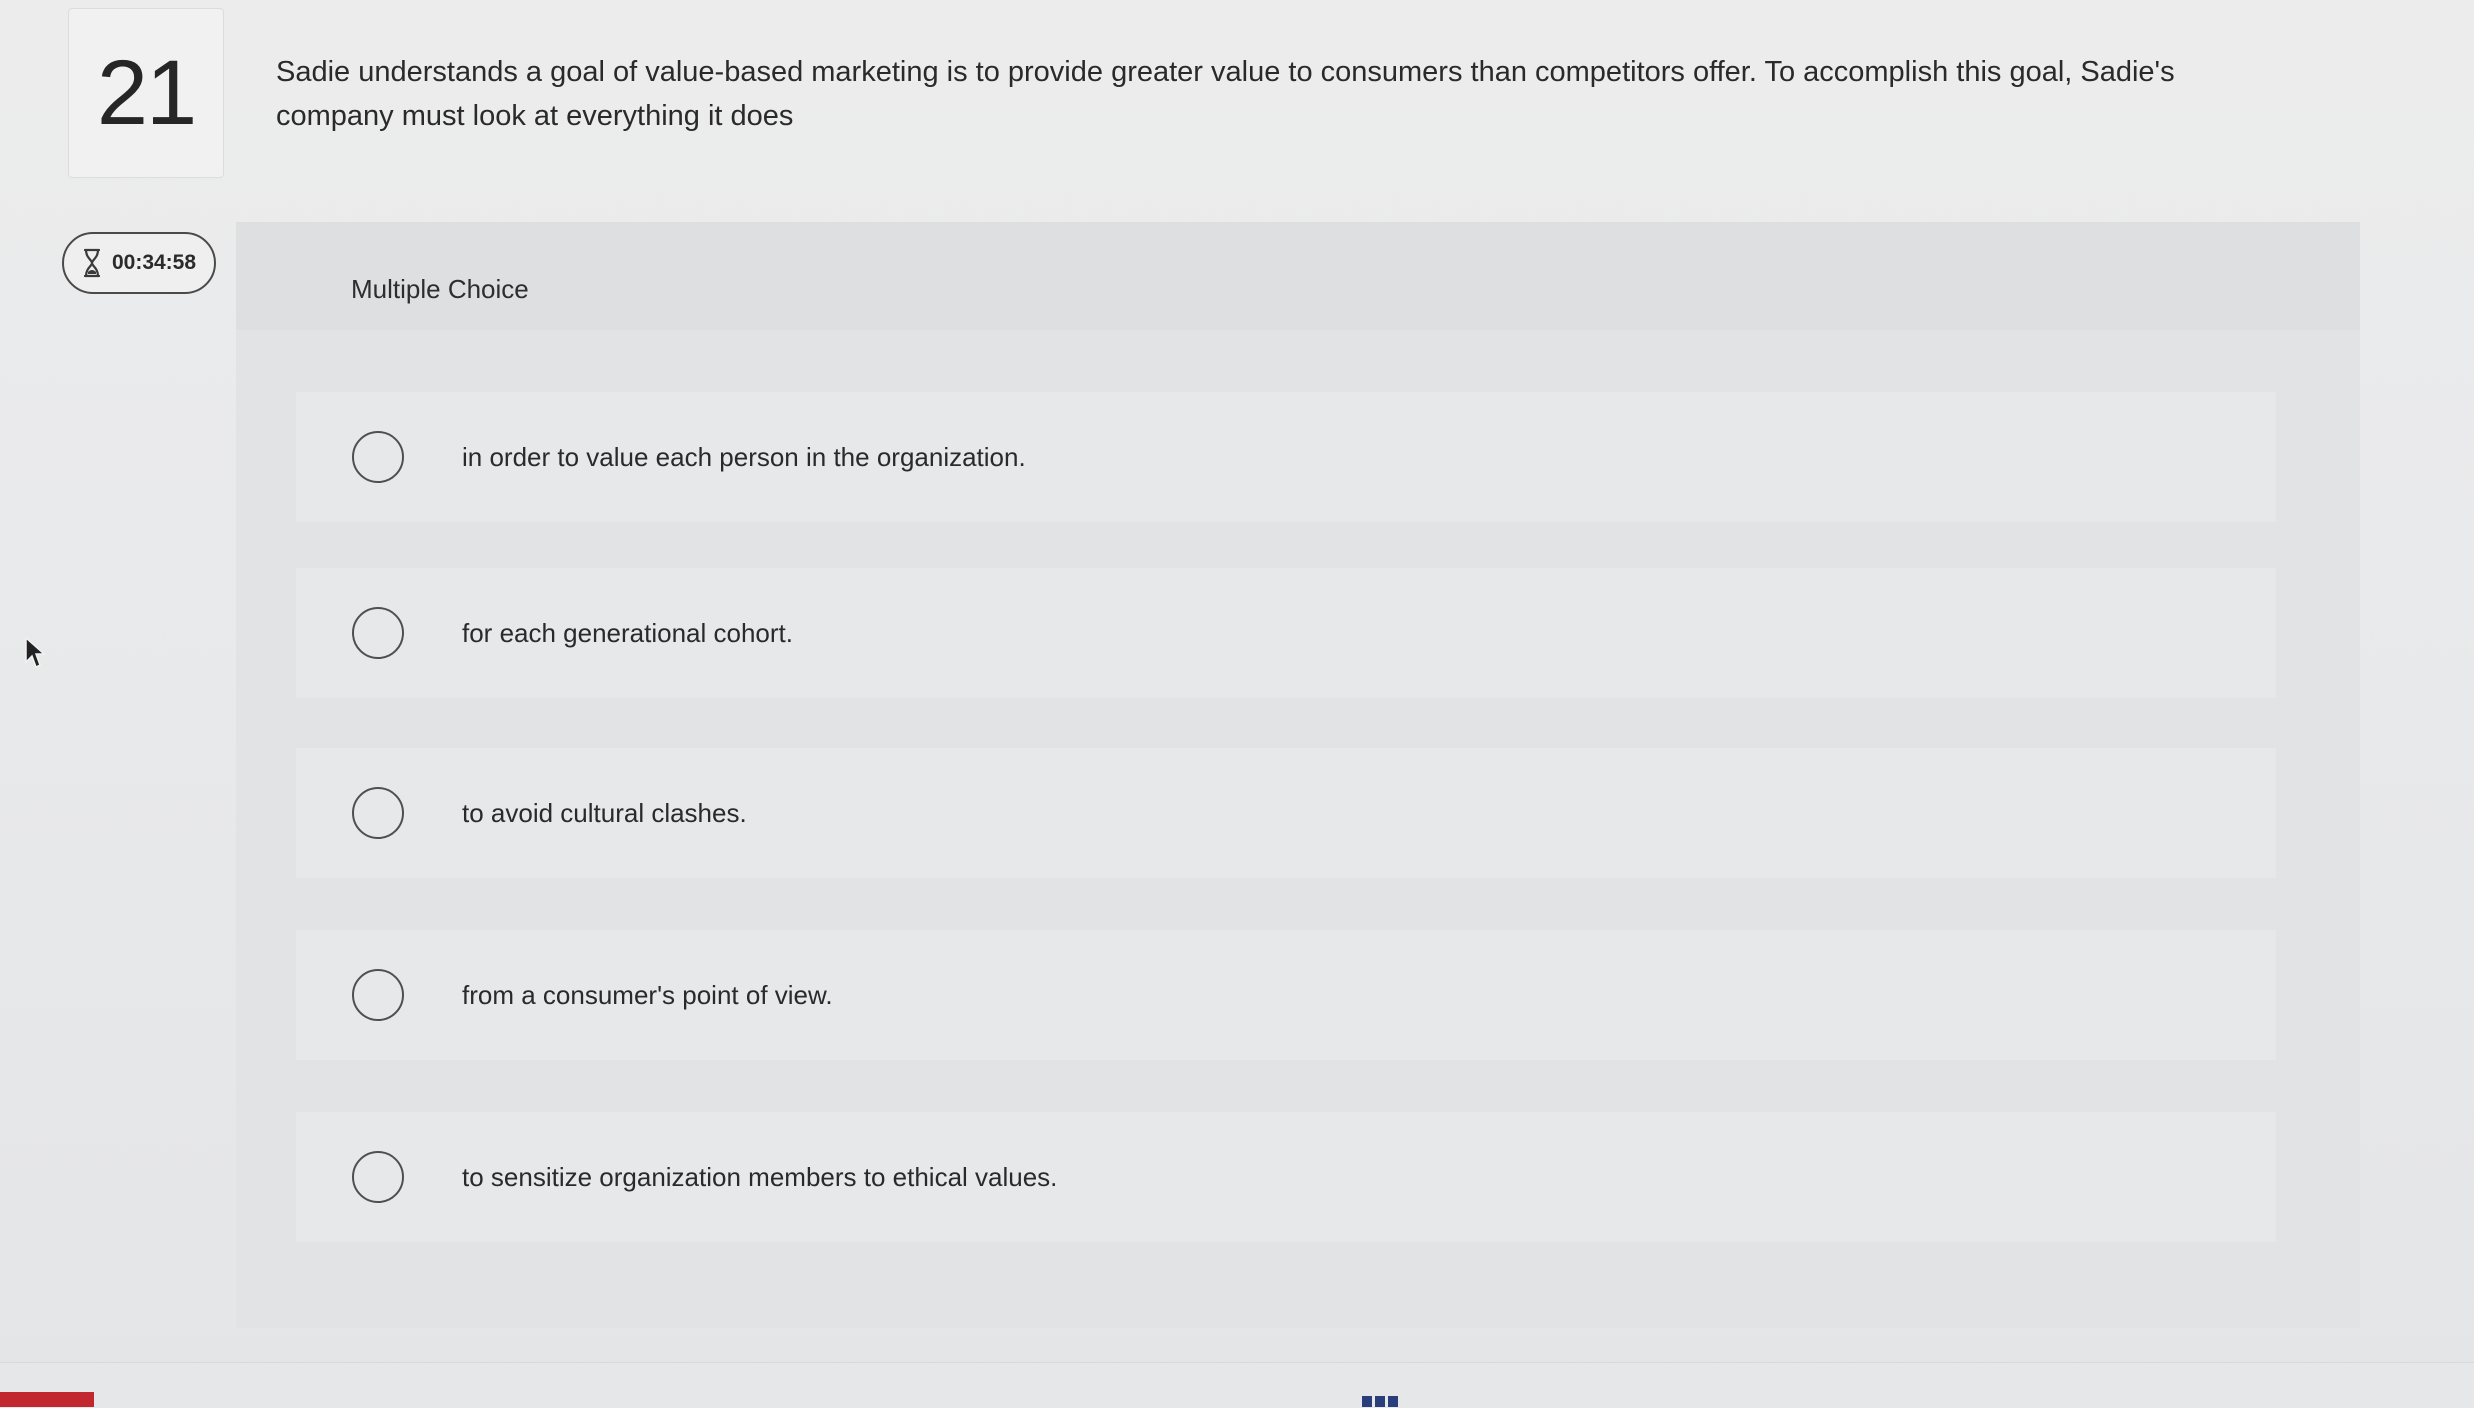 This screenshot has width=2474, height=1408. I want to click on timer-value: 00:34:58, so click(154, 262).